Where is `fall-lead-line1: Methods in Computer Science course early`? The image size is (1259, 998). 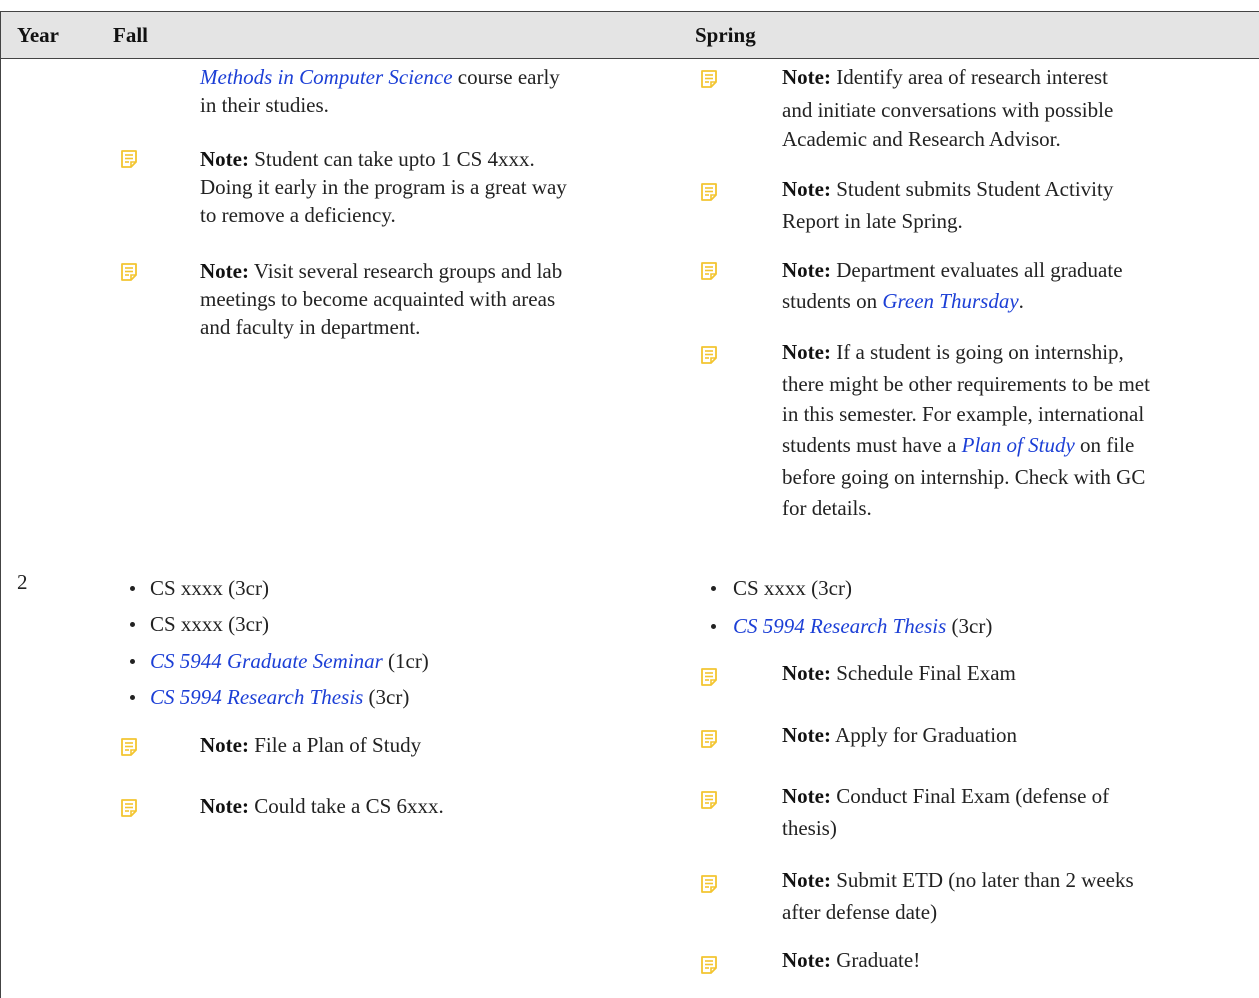
fall-lead-line1: Methods in Computer Science course early is located at coordinates (380, 77).